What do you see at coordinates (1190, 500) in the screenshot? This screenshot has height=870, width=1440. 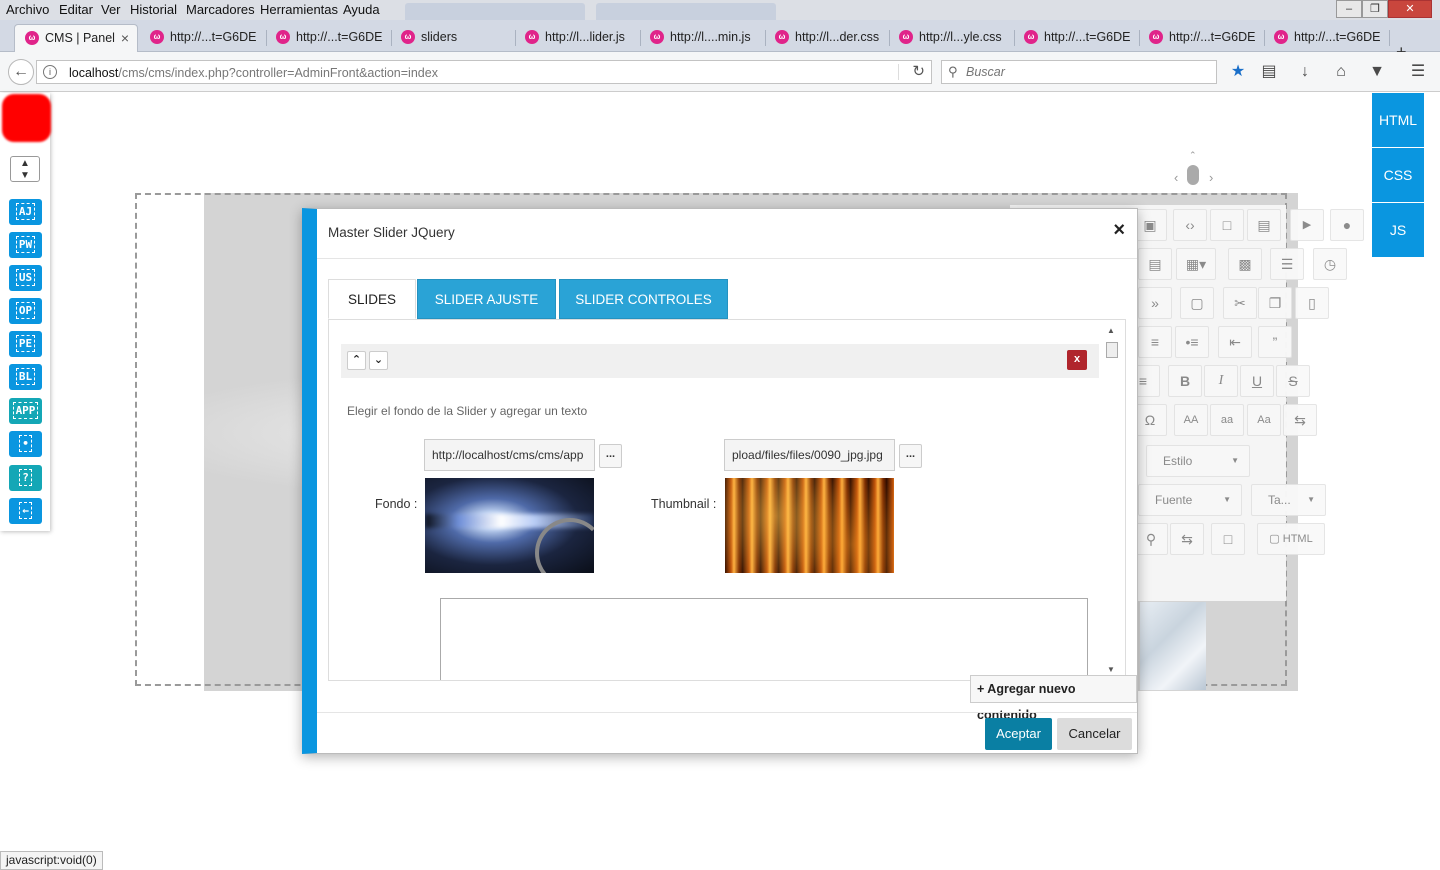 I see `font-dropdown: Fuente ▼` at bounding box center [1190, 500].